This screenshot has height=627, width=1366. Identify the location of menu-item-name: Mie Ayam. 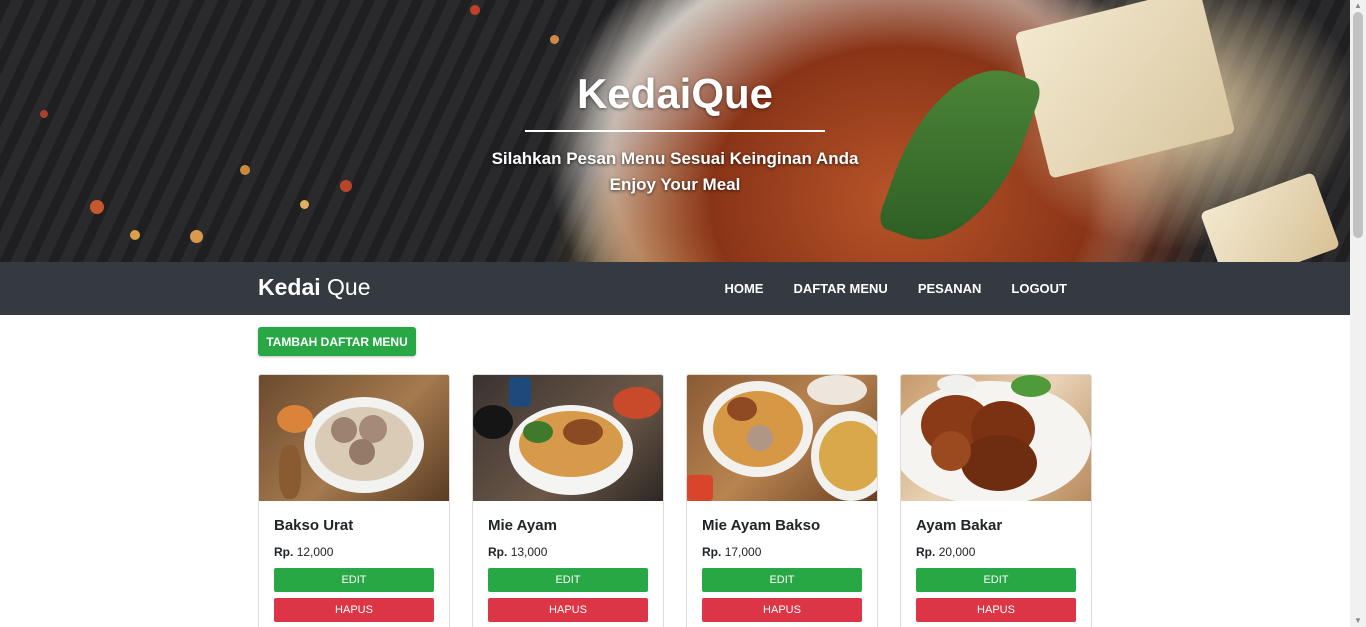
(522, 525).